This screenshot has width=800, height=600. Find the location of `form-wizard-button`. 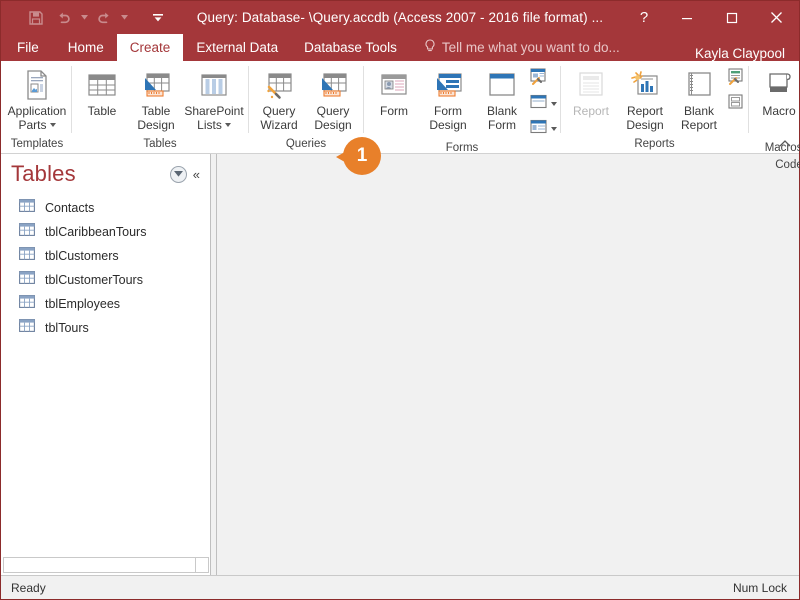

form-wizard-button is located at coordinates (543, 79).